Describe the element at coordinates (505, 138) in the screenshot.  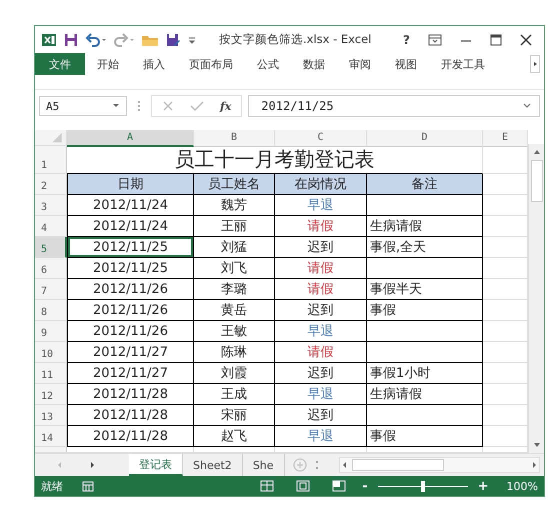
I see `column-header: E` at that location.